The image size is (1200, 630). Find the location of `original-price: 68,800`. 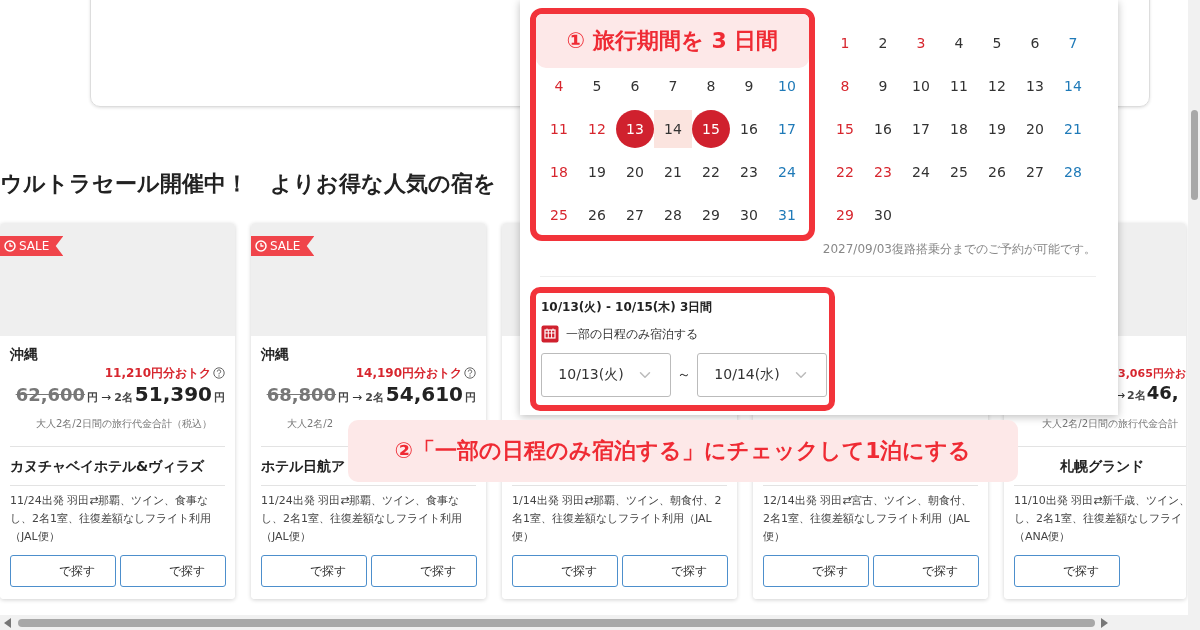

original-price: 68,800 is located at coordinates (301, 394).